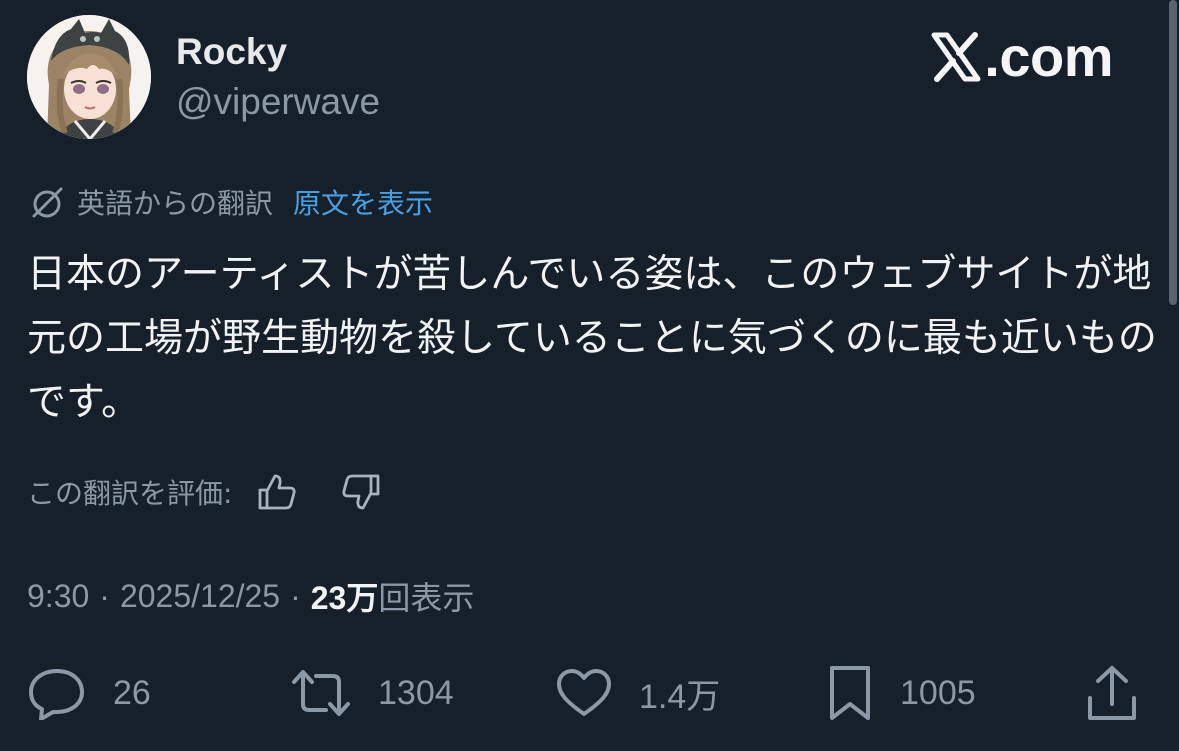  Describe the element at coordinates (321, 693) in the screenshot. I see `repost-icon` at that location.